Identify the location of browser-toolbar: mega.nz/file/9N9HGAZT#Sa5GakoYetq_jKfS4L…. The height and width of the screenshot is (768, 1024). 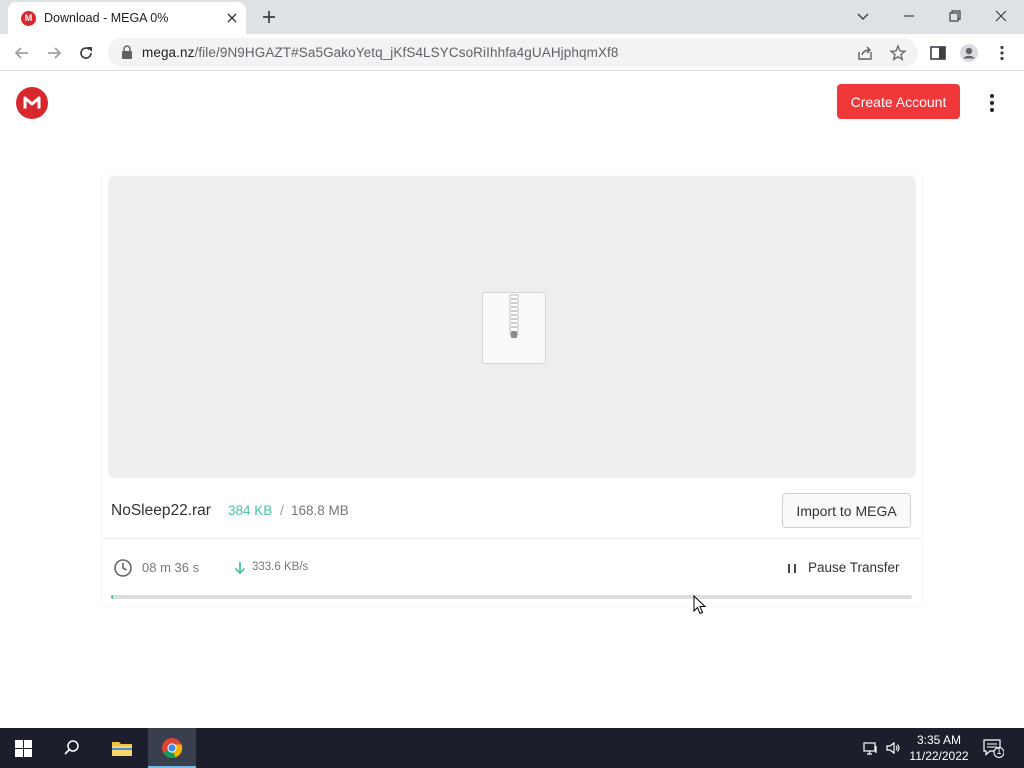
(512, 52).